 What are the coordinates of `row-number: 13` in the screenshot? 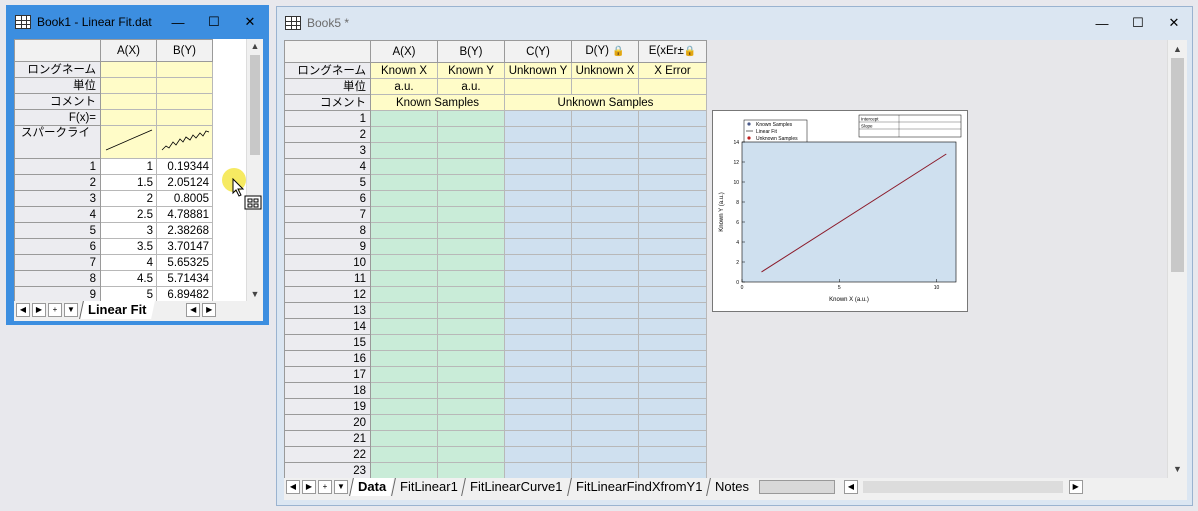 It's located at (327, 310).